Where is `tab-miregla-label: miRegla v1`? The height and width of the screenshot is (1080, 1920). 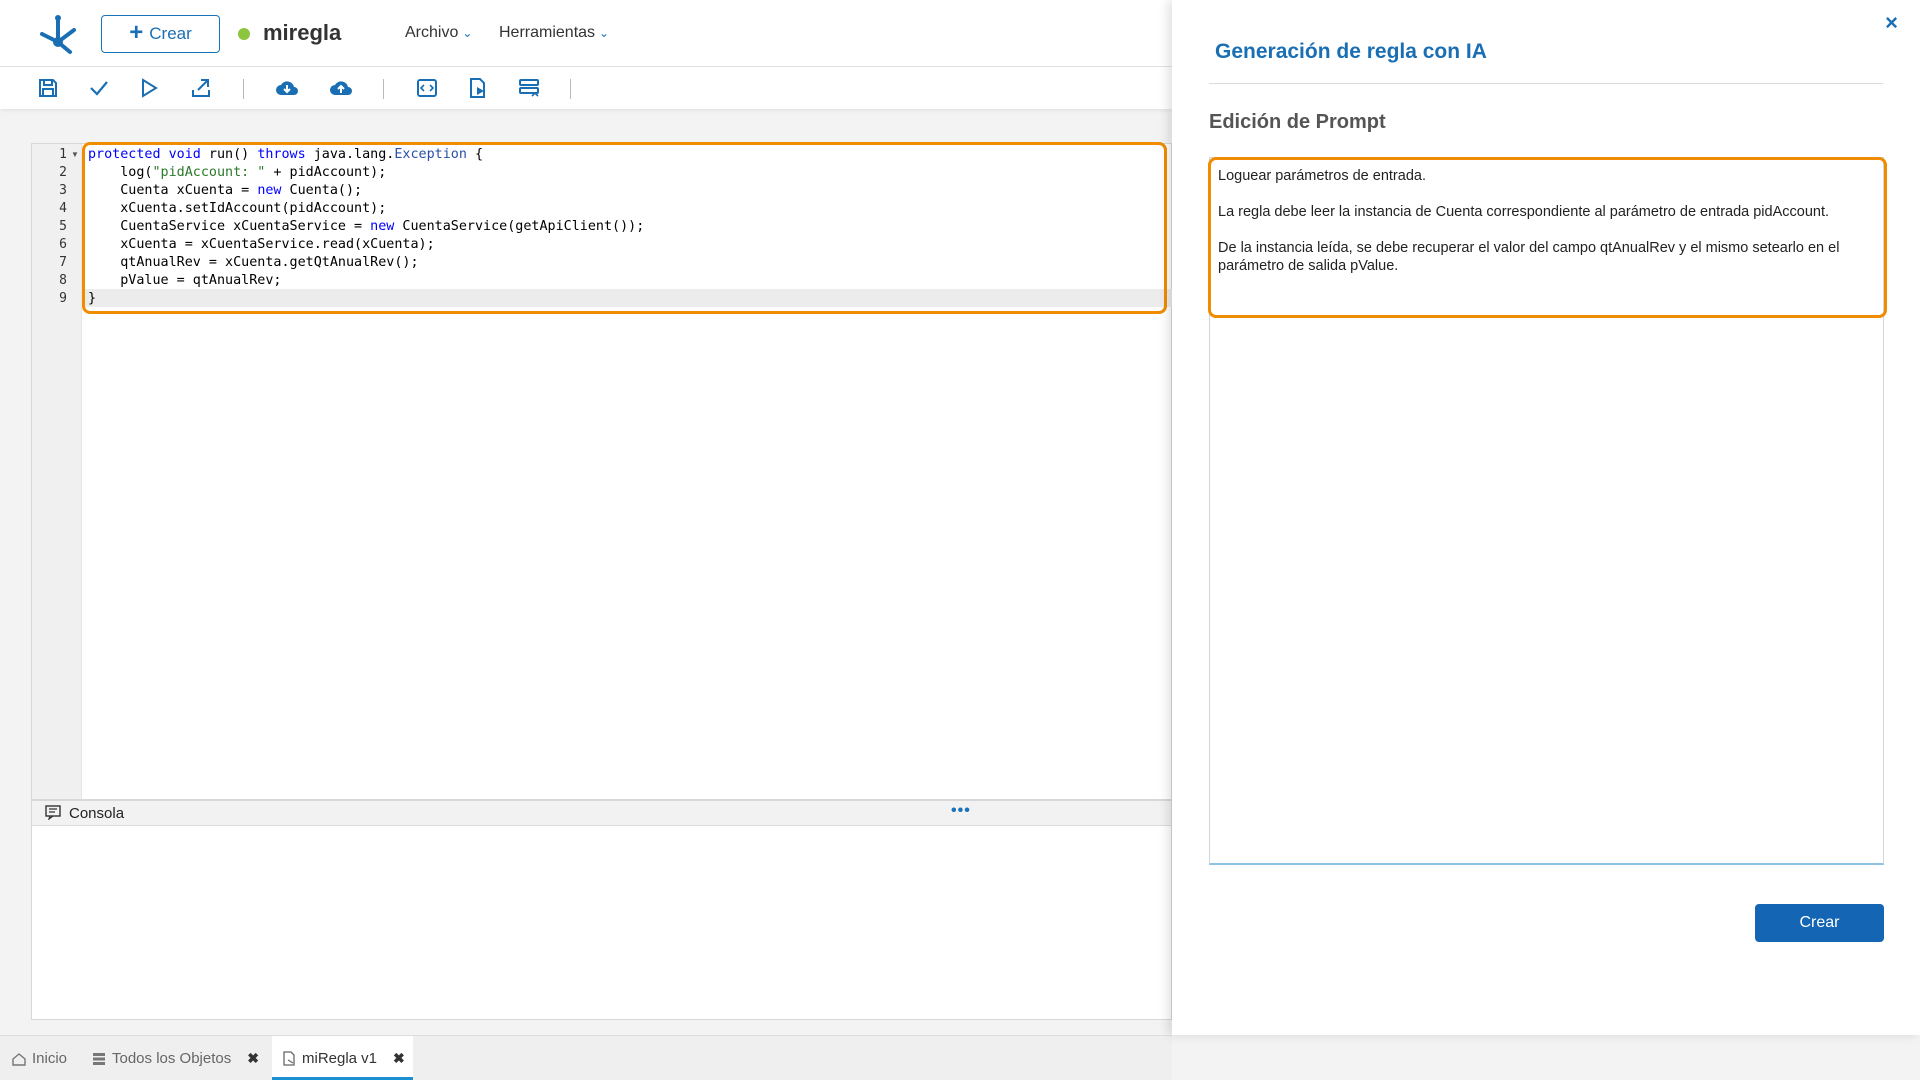 tab-miregla-label: miRegla v1 is located at coordinates (340, 1058).